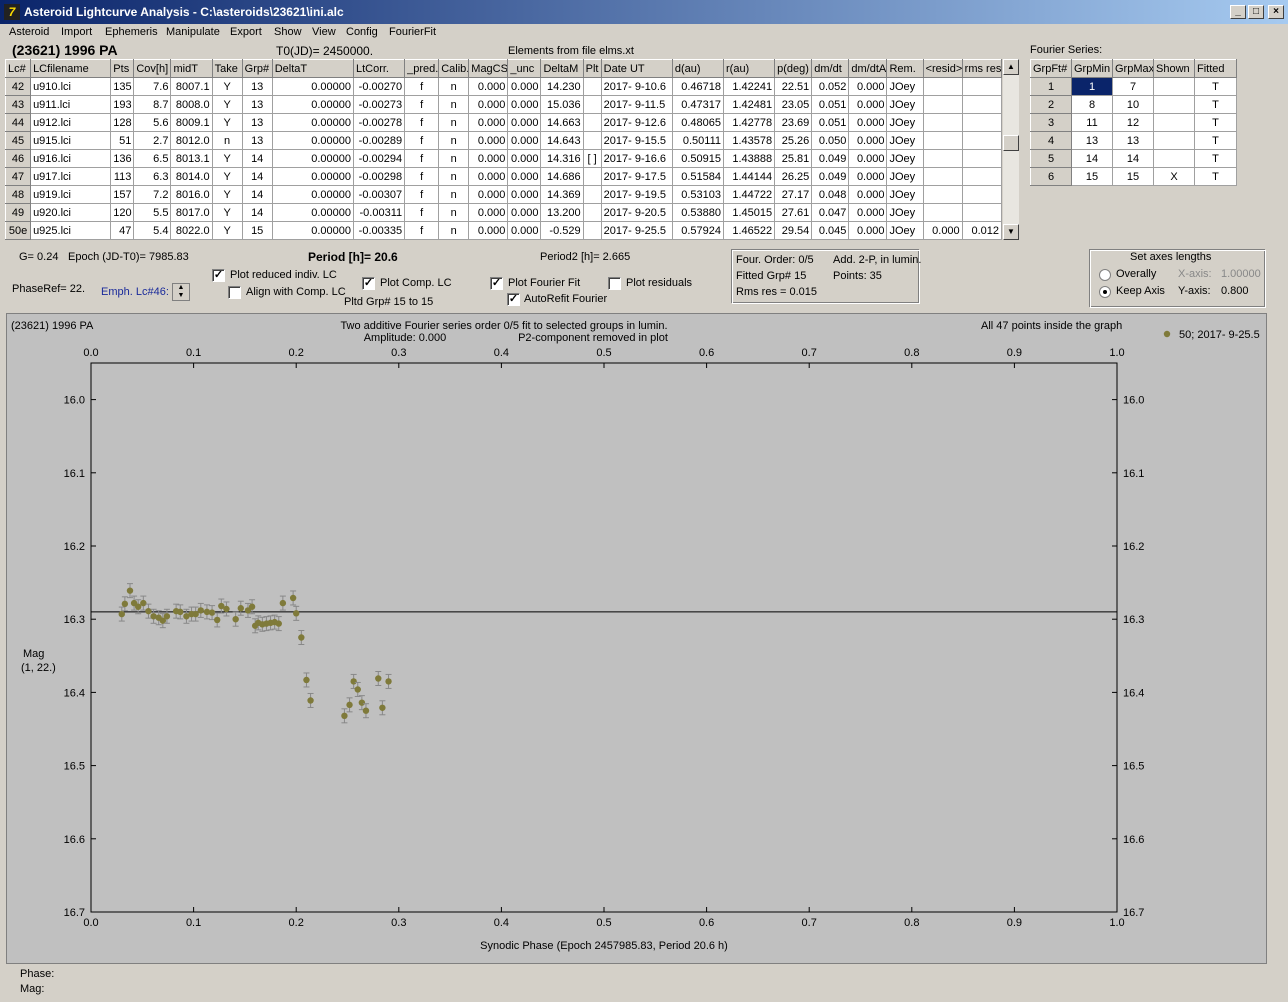 The width and height of the screenshot is (1288, 1002). I want to click on table-row: 117T, so click(1133, 86).